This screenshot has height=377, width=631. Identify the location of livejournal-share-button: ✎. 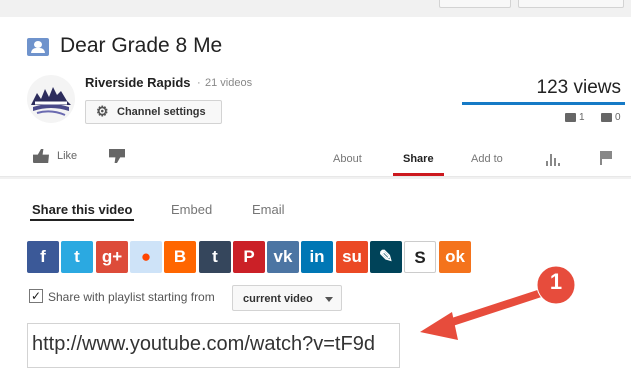
(386, 257).